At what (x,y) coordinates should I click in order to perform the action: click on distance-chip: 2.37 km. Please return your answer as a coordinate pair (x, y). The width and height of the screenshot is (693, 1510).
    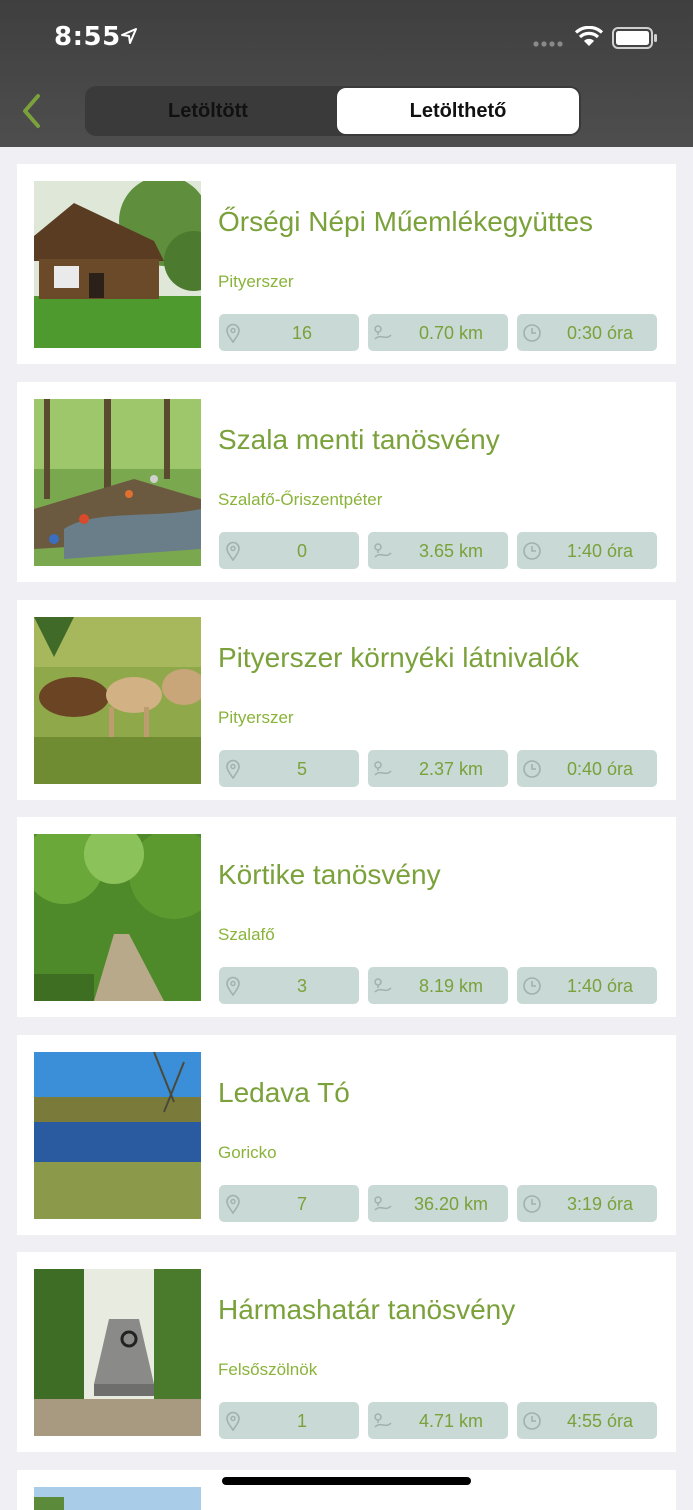
    Looking at the image, I should click on (438, 768).